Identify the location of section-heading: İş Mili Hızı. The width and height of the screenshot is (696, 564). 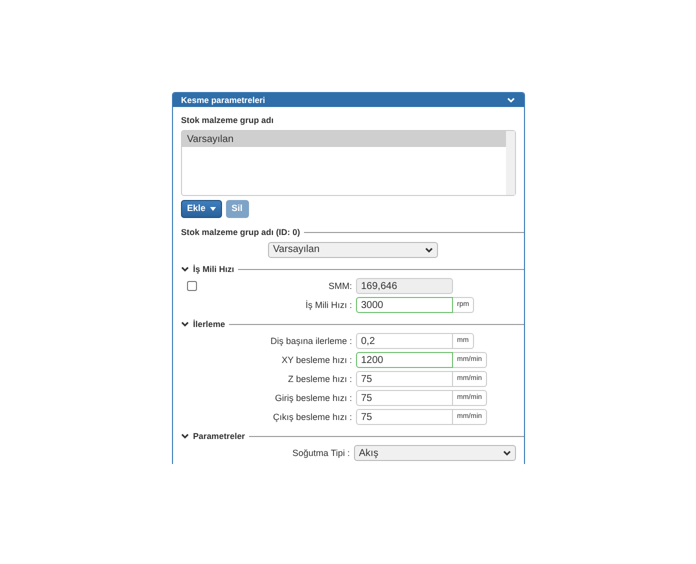
(213, 269).